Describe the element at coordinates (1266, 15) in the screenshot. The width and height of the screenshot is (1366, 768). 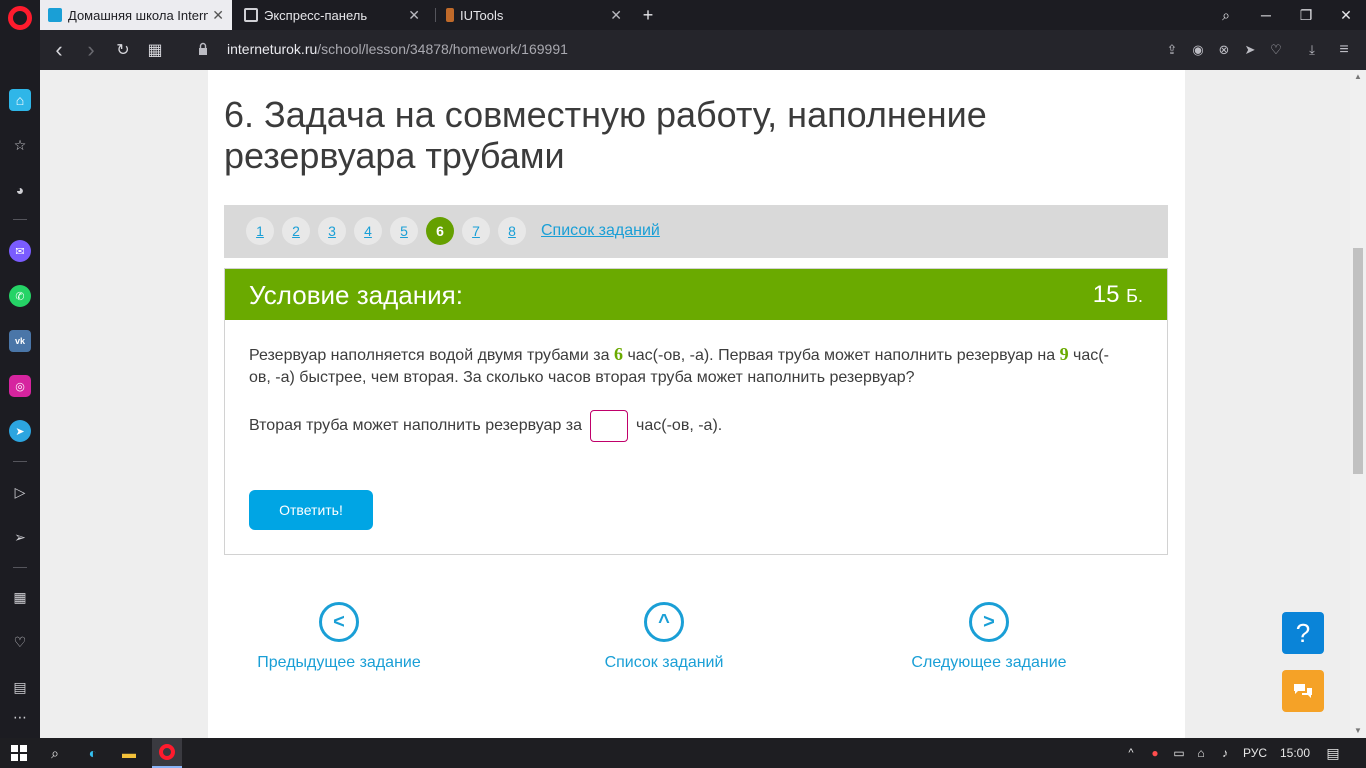
I see `window-minimize-button: ─` at that location.